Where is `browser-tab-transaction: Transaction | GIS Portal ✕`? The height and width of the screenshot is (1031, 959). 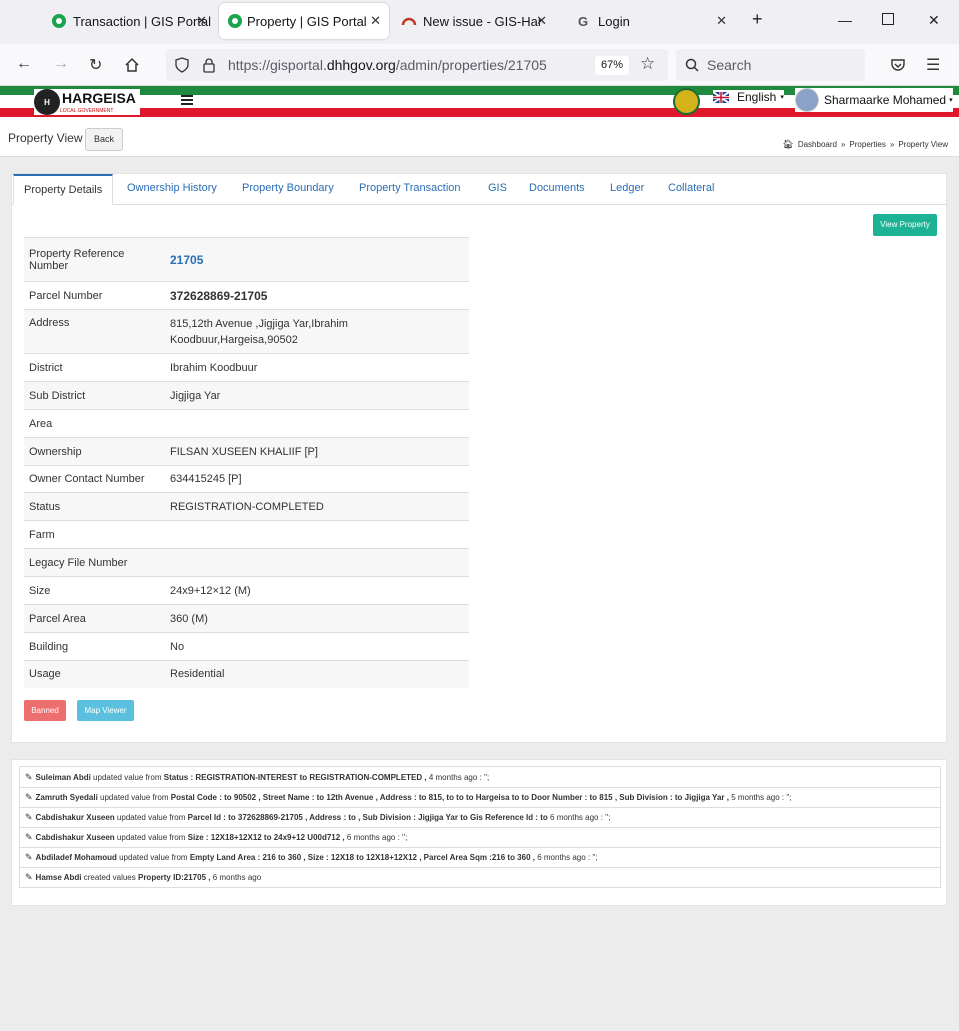 browser-tab-transaction: Transaction | GIS Portal ✕ is located at coordinates (120, 21).